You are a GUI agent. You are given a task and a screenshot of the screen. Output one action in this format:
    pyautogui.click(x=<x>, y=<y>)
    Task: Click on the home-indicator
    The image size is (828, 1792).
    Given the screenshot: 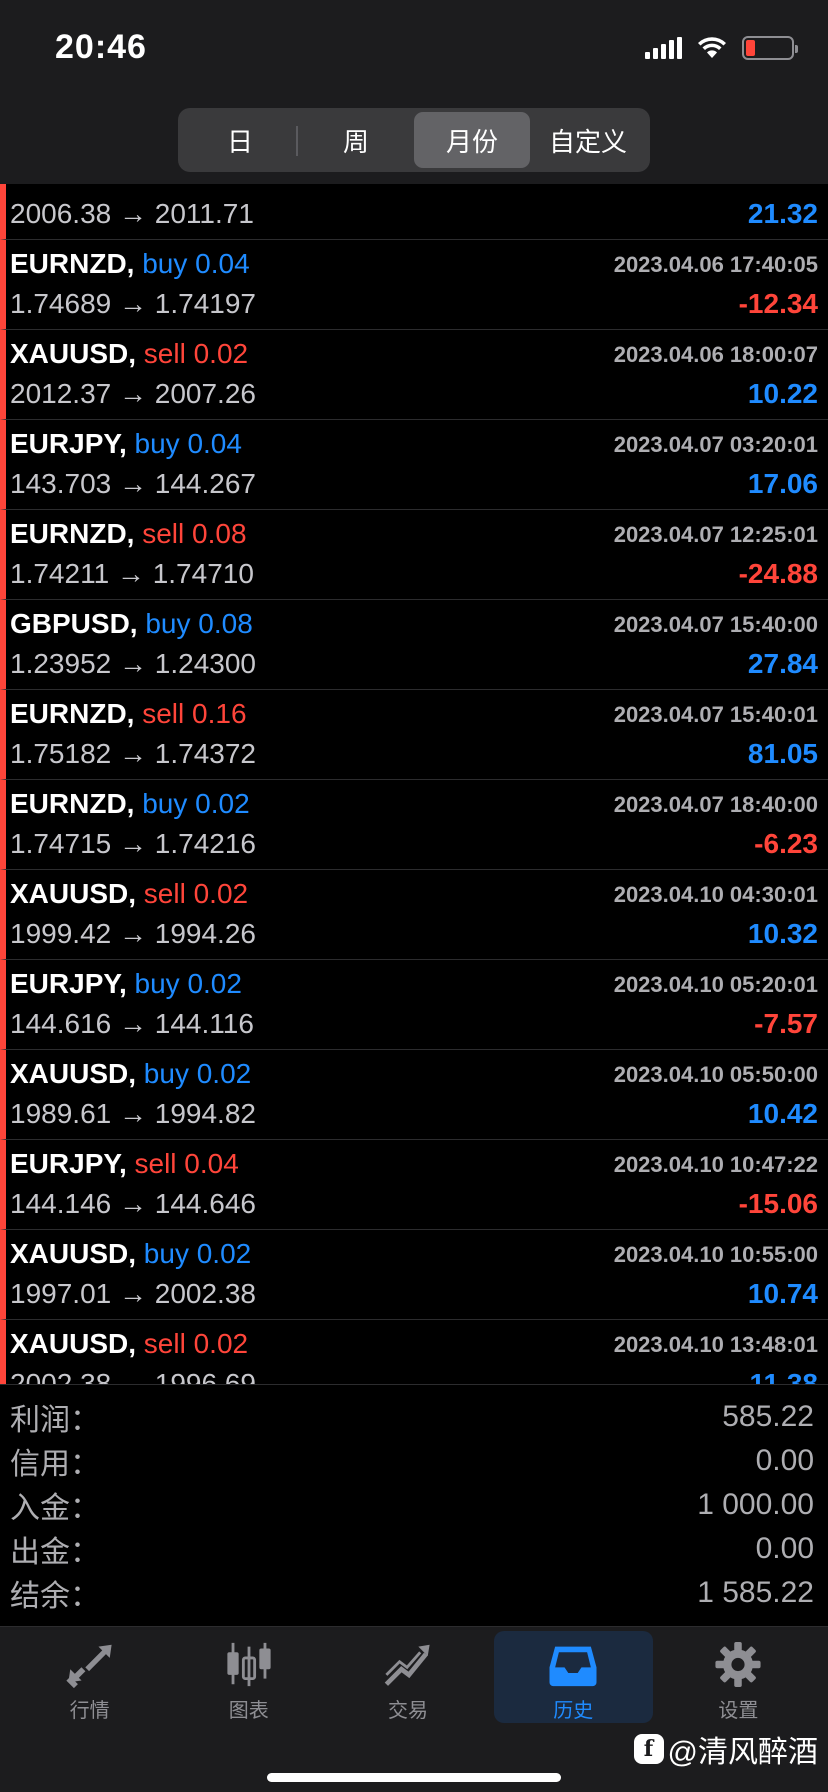 What is the action you would take?
    pyautogui.click(x=414, y=1777)
    